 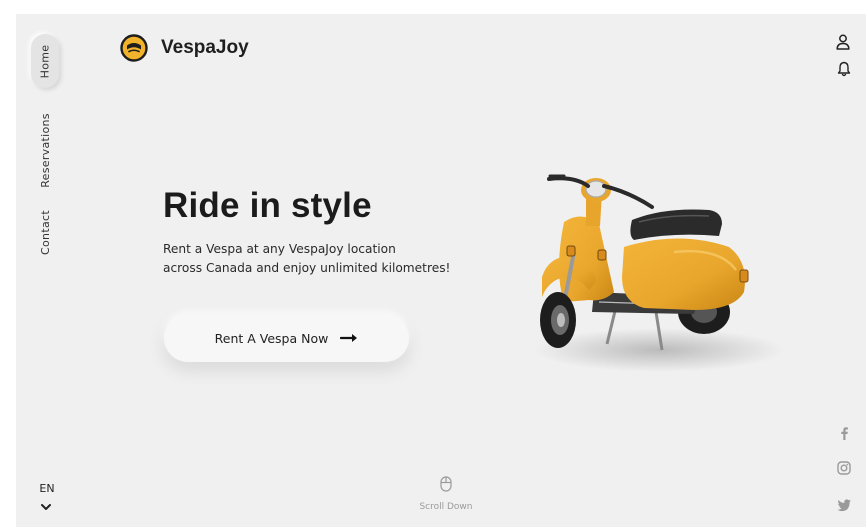 What do you see at coordinates (46, 270) in the screenshot?
I see `side-nav: Home Reservations Contact` at bounding box center [46, 270].